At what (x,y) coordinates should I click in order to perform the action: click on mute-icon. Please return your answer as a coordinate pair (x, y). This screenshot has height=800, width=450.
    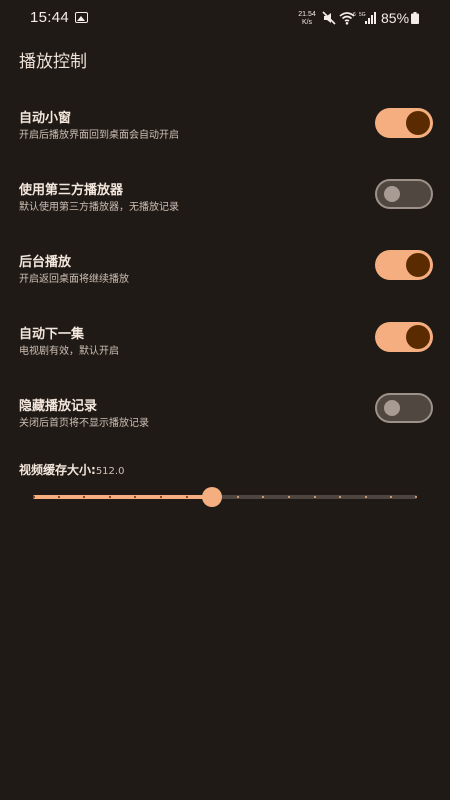
    Looking at the image, I should click on (329, 18).